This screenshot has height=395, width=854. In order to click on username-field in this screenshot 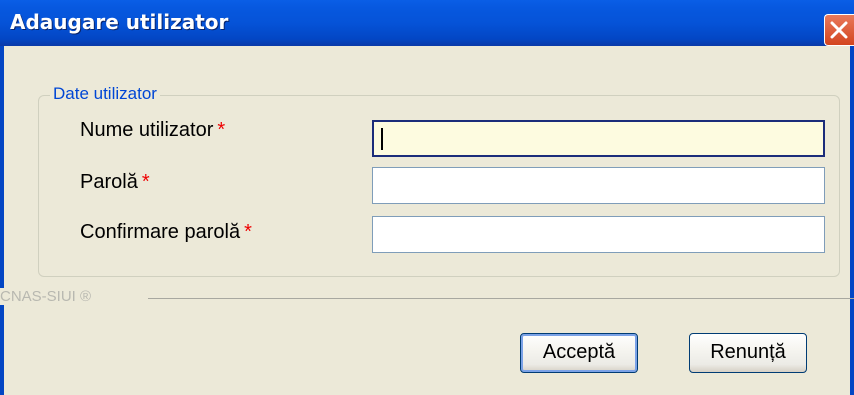, I will do `click(598, 138)`.